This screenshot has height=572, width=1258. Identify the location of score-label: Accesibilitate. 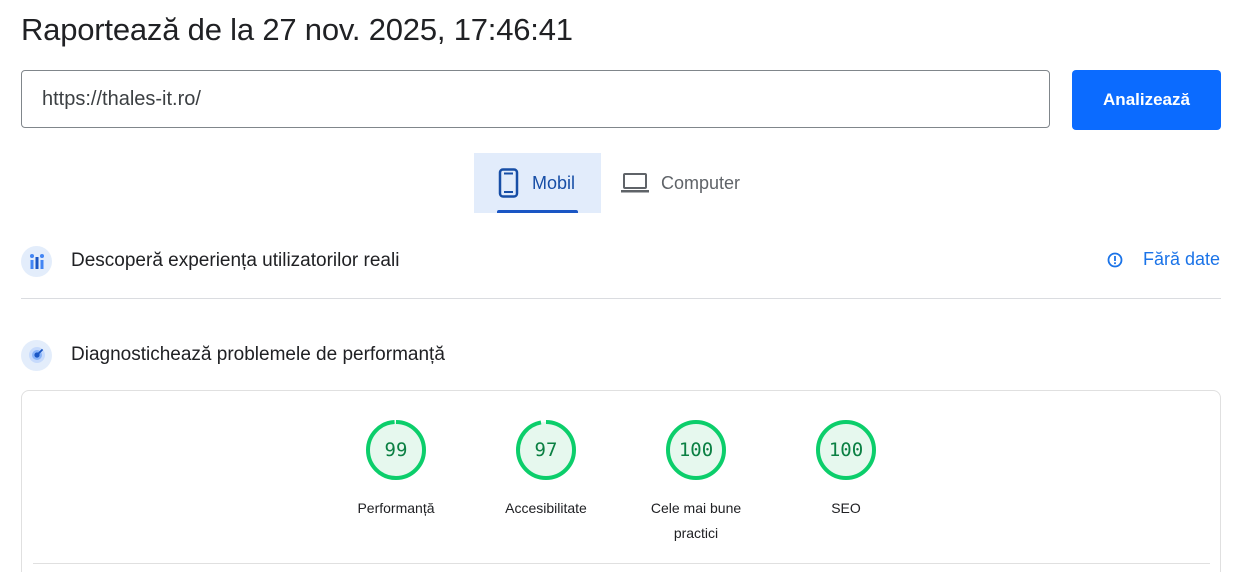
(546, 508).